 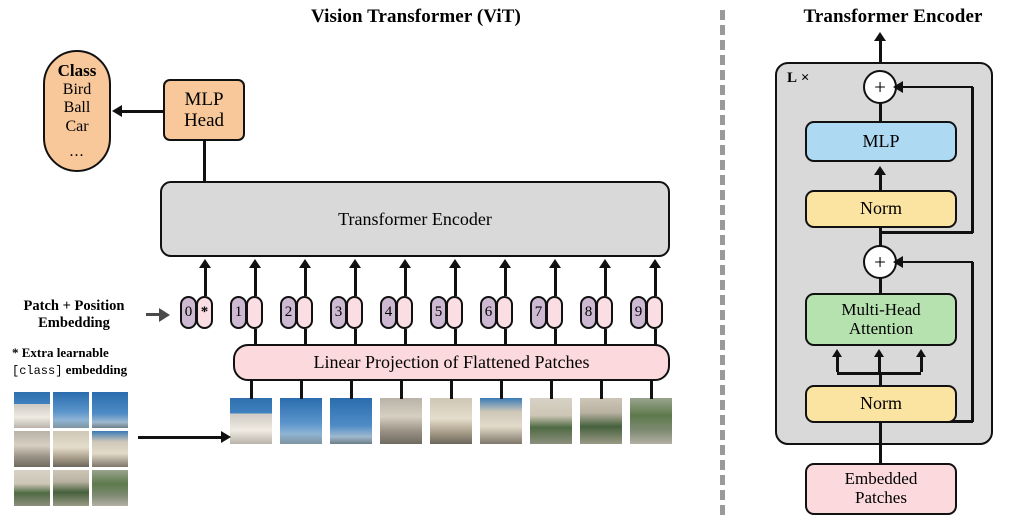 What do you see at coordinates (881, 479) in the screenshot?
I see `embedded-patches-line1: Embedded` at bounding box center [881, 479].